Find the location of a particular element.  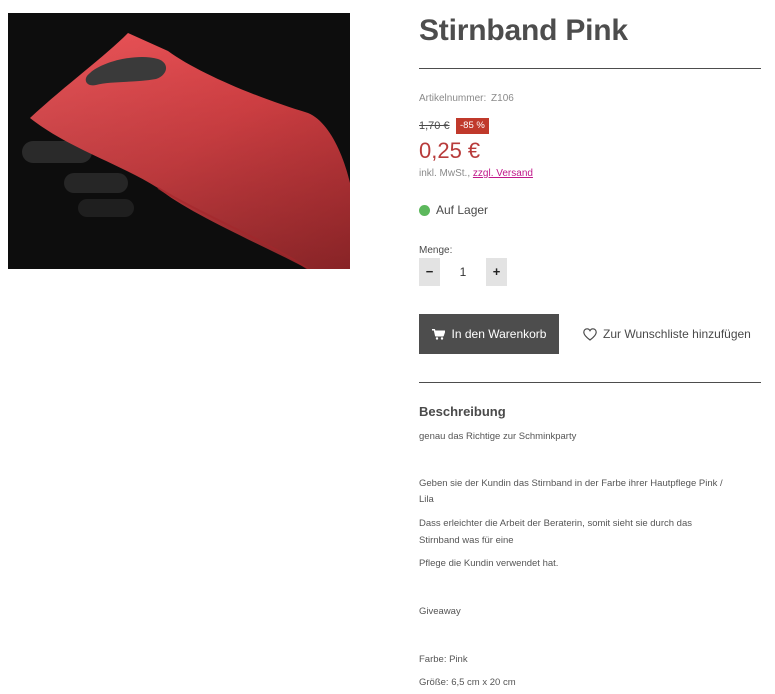

price: 0,25 € is located at coordinates (450, 150).